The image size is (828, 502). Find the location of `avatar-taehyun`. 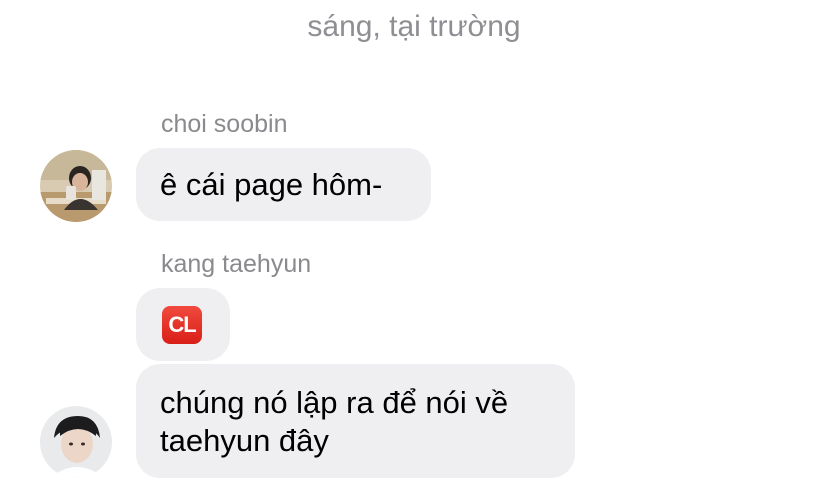

avatar-taehyun is located at coordinates (76, 442).